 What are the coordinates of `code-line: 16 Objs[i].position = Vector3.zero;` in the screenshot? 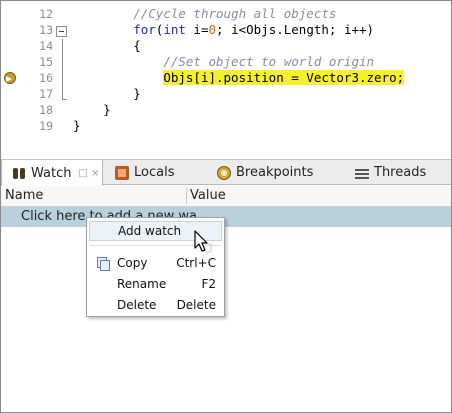 It's located at (226, 78).